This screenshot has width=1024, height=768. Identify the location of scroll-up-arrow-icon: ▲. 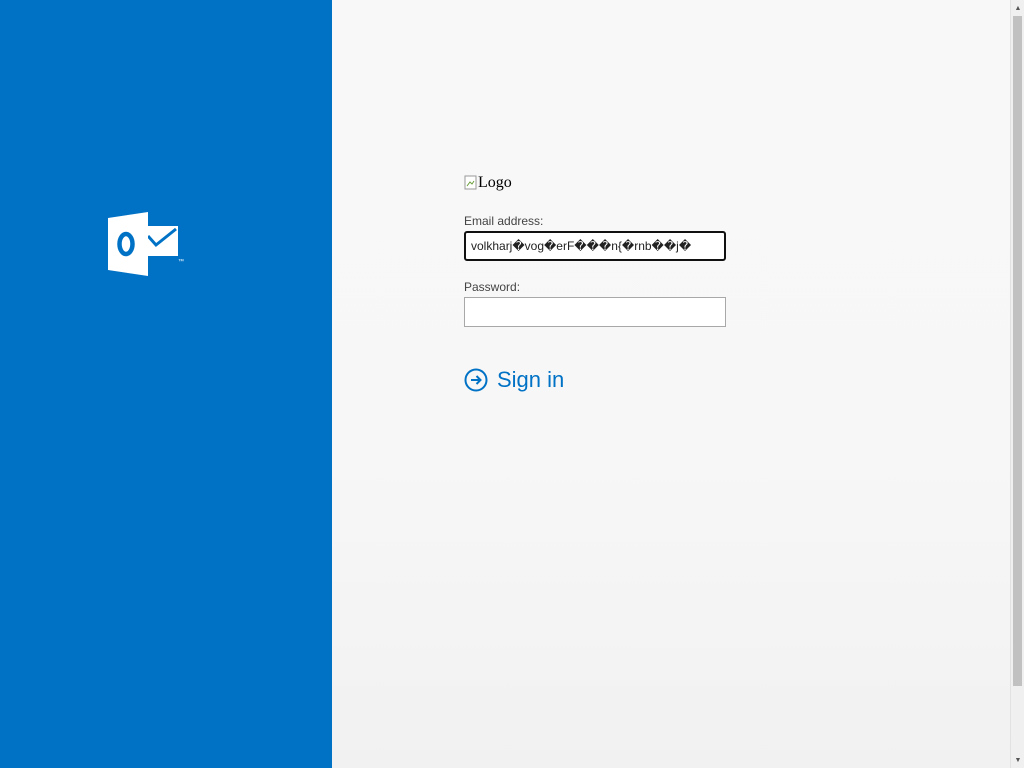
(1017, 8).